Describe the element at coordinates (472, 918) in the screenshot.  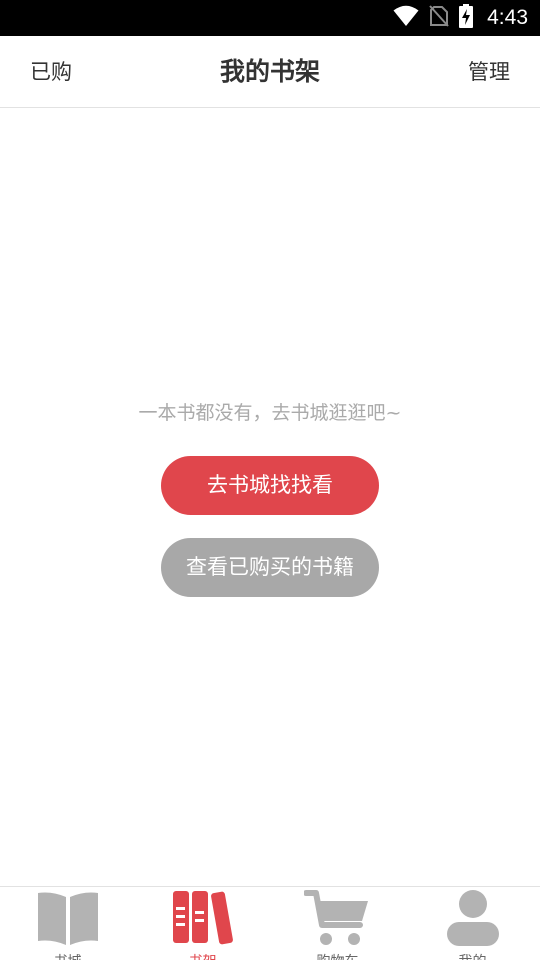
I see `person-icon` at that location.